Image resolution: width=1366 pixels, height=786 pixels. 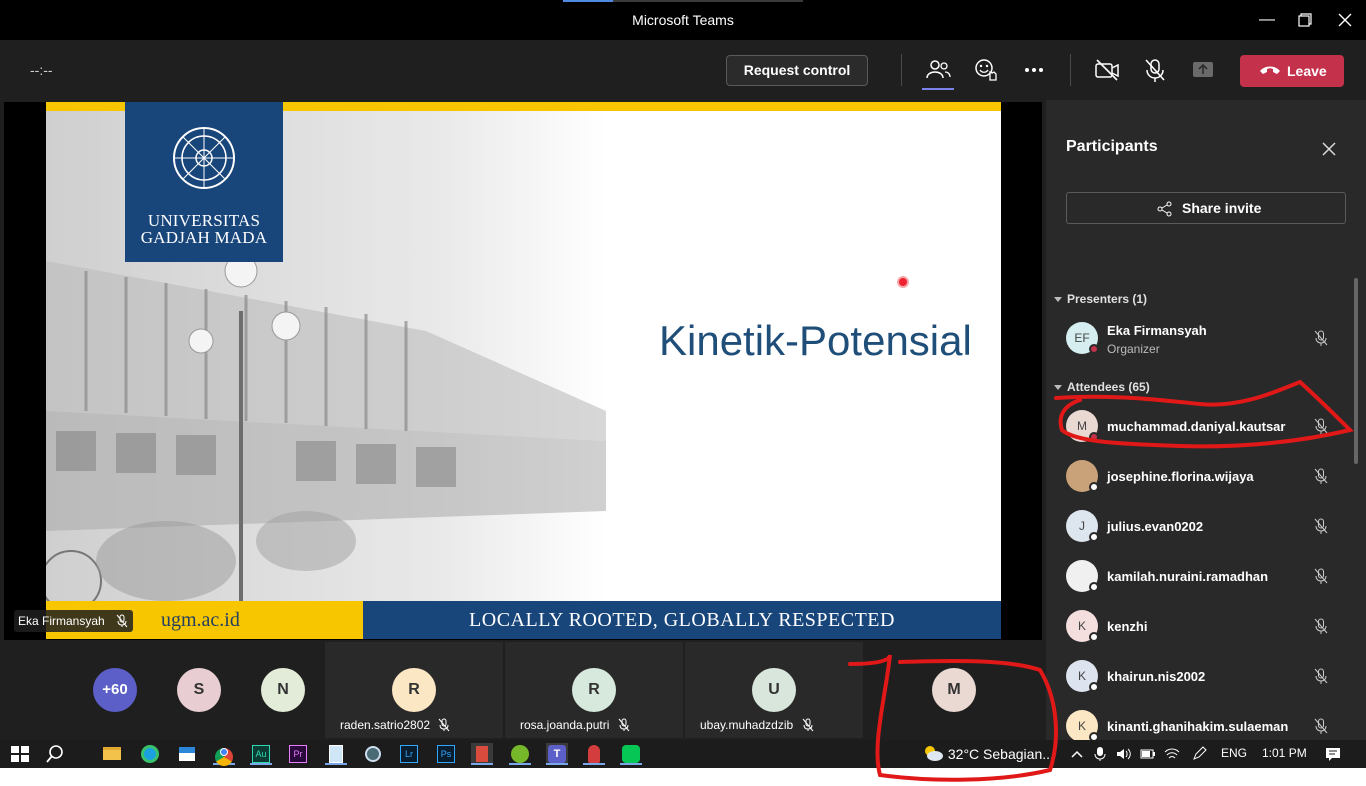 What do you see at coordinates (55, 754) in the screenshot?
I see `search-icon` at bounding box center [55, 754].